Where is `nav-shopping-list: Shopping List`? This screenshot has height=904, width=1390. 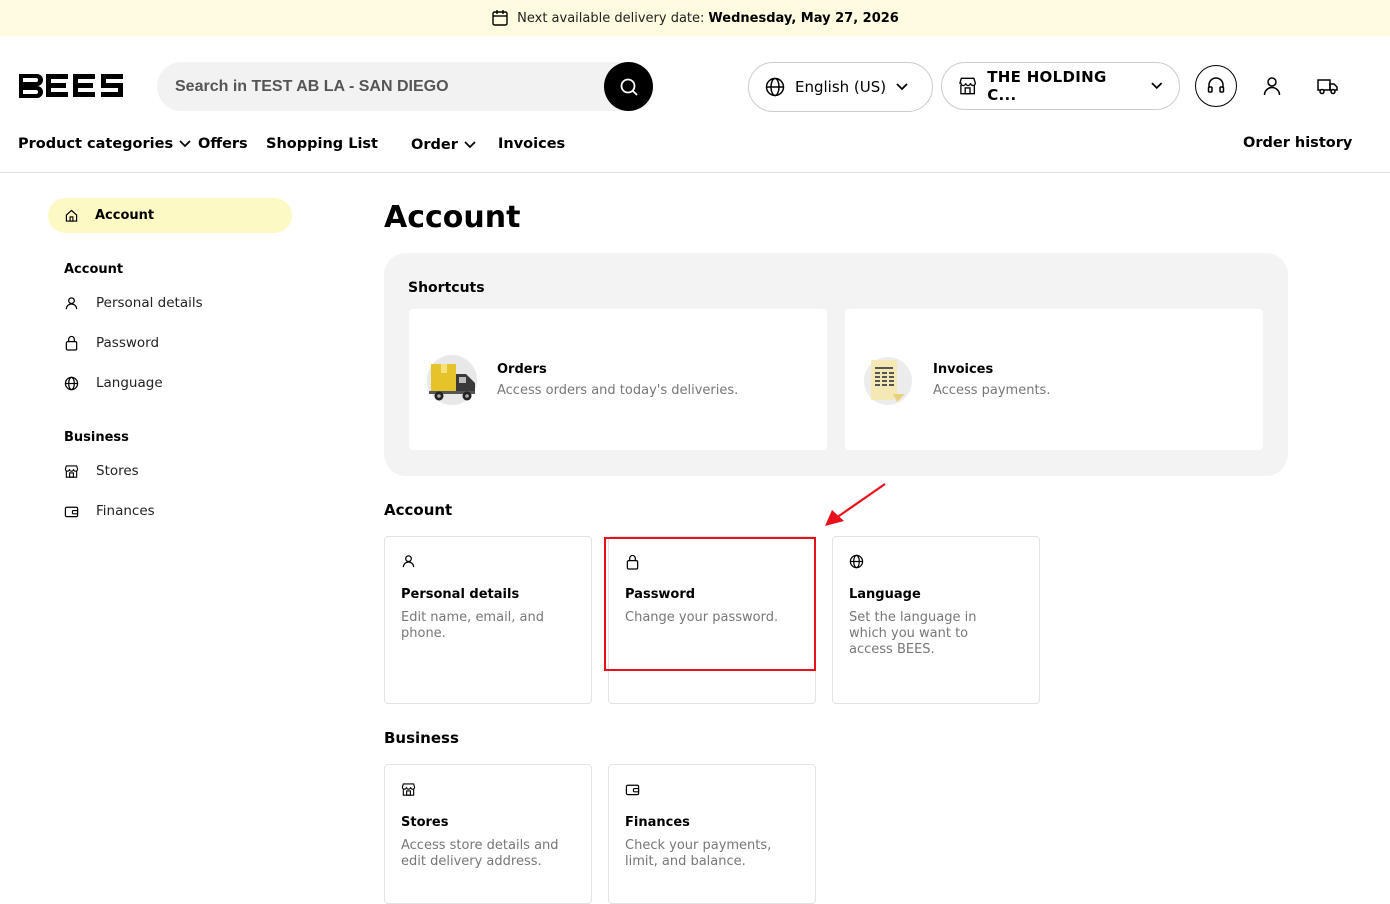
nav-shopping-list: Shopping List is located at coordinates (322, 144).